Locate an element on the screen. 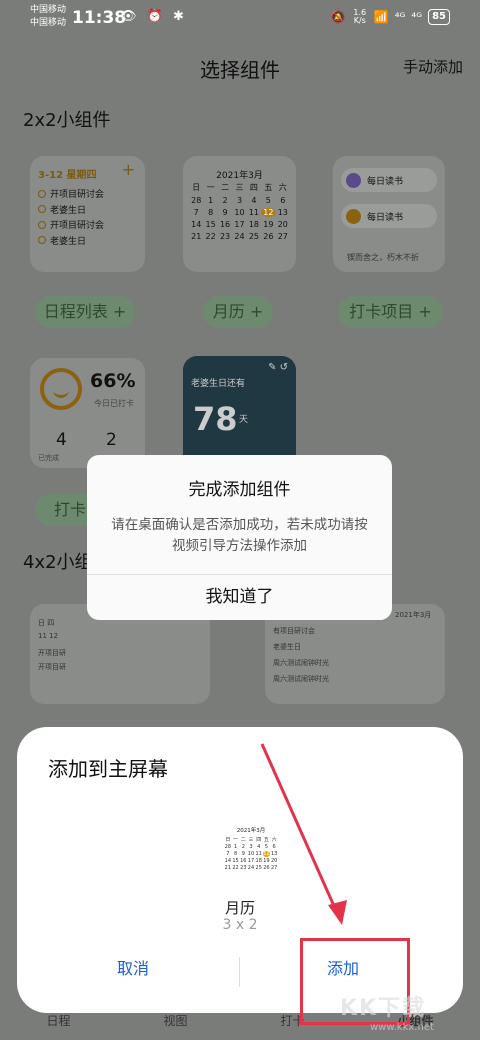 The height and width of the screenshot is (1040, 480). annotation-arrow-icon is located at coordinates (303, 834).